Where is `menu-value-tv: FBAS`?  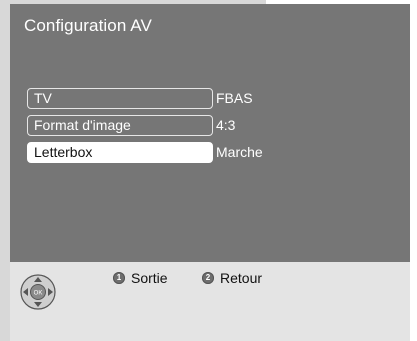 menu-value-tv: FBAS is located at coordinates (234, 98).